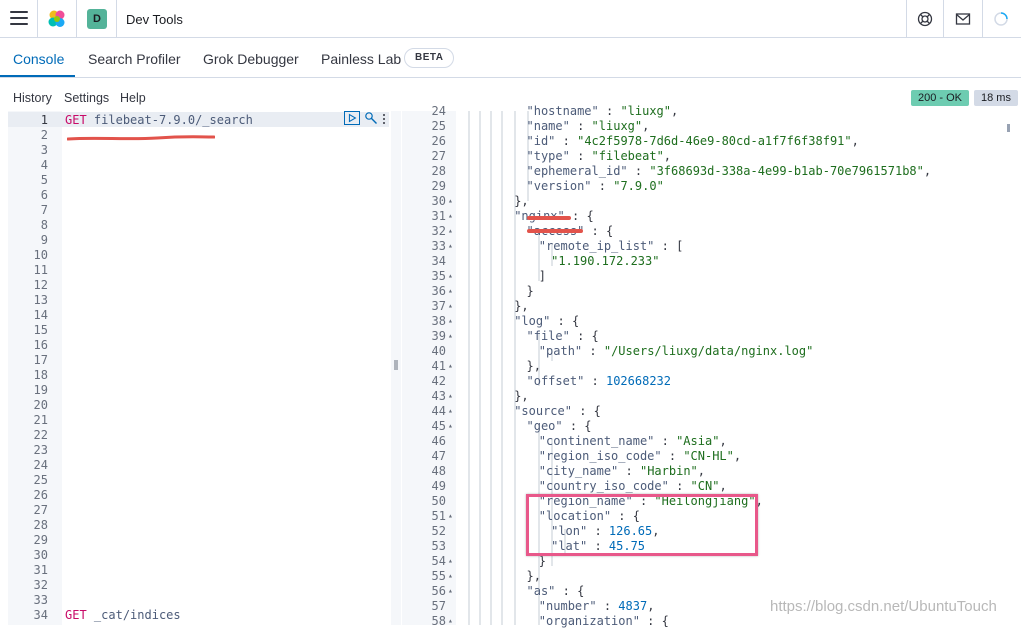  Describe the element at coordinates (596, 606) in the screenshot. I see `response-code-line: "number" : 4837,` at that location.